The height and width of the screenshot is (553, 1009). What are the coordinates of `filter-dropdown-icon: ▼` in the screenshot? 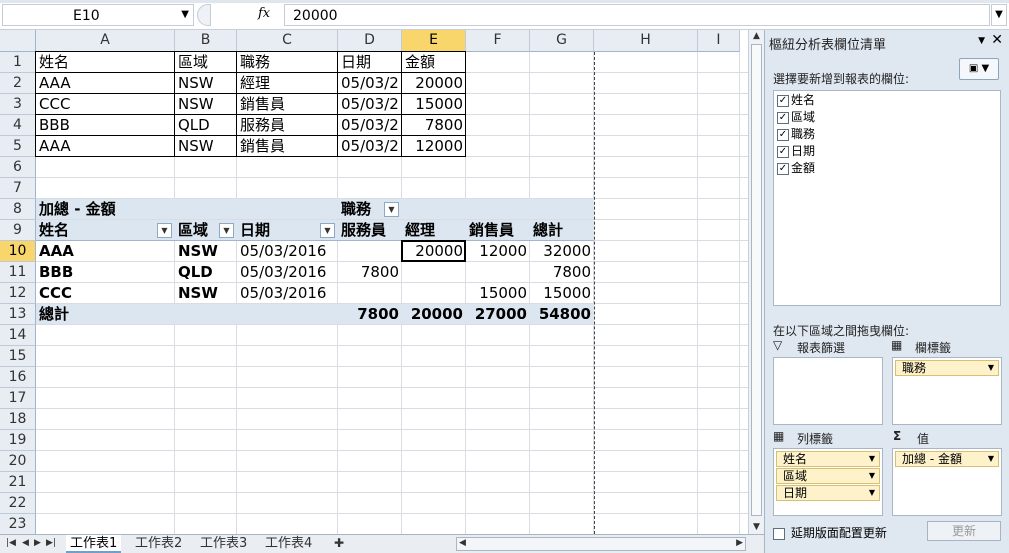 It's located at (226, 230).